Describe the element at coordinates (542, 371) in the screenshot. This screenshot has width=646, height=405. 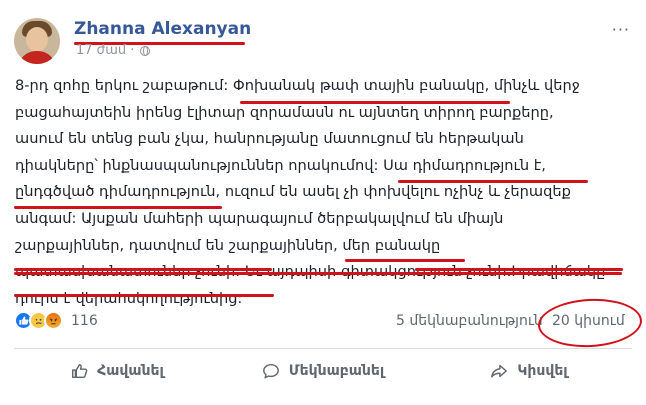
I see `share-button-label: Կիսվել` at that location.